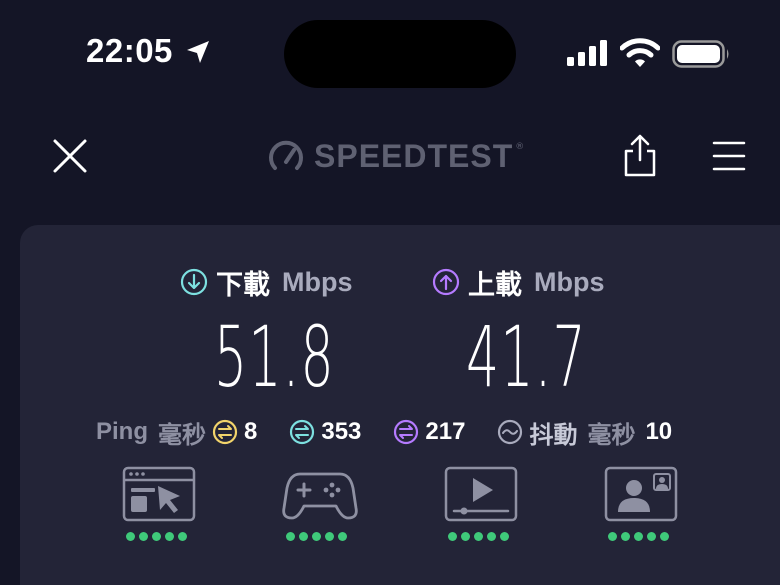 The image size is (780, 585). I want to click on streaming-rating, so click(478, 536).